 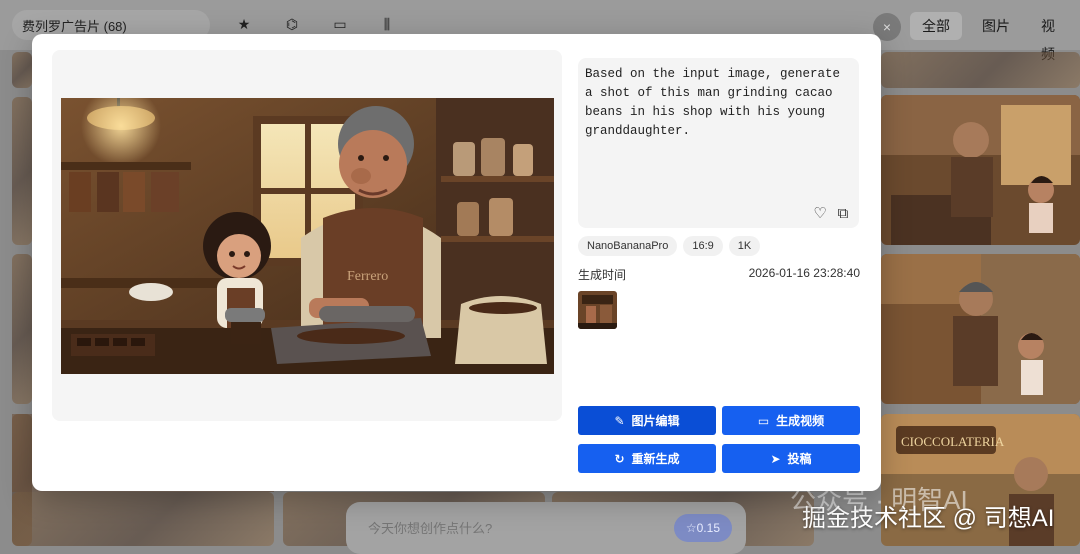 What do you see at coordinates (619, 420) in the screenshot?
I see `pencil-icon: ✎` at bounding box center [619, 420].